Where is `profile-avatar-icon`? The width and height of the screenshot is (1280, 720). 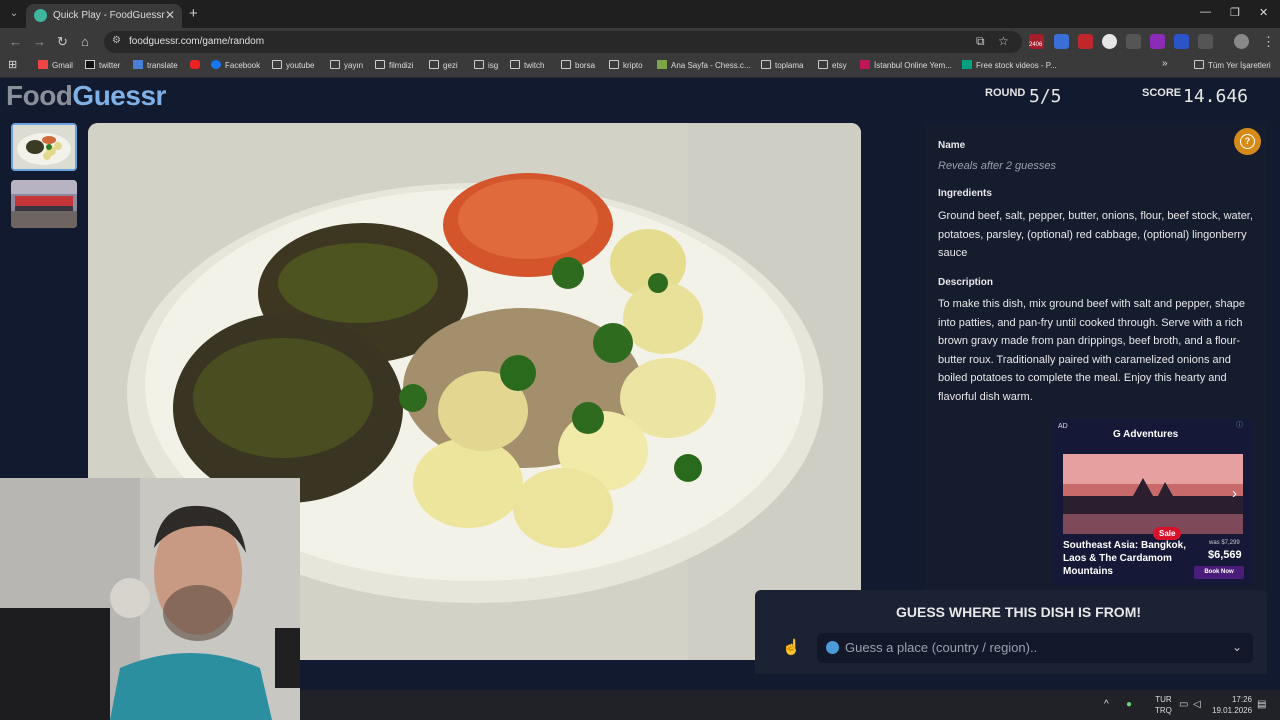
profile-avatar-icon is located at coordinates (1241, 41).